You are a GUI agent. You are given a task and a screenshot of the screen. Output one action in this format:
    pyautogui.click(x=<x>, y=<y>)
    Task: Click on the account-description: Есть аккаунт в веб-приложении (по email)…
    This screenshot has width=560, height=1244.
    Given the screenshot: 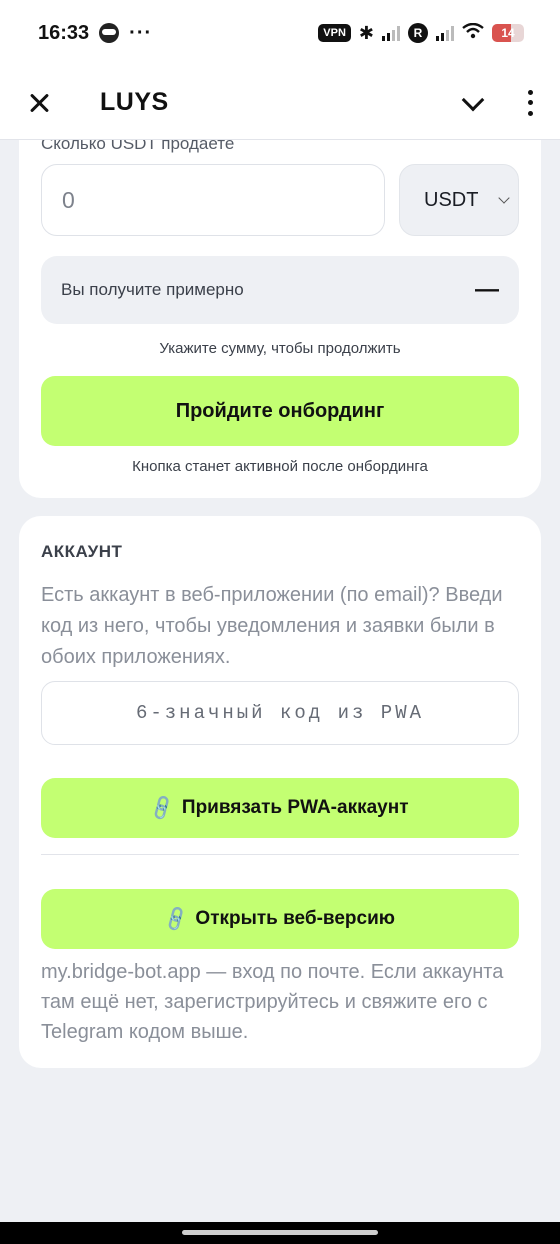 What is the action you would take?
    pyautogui.click(x=272, y=626)
    